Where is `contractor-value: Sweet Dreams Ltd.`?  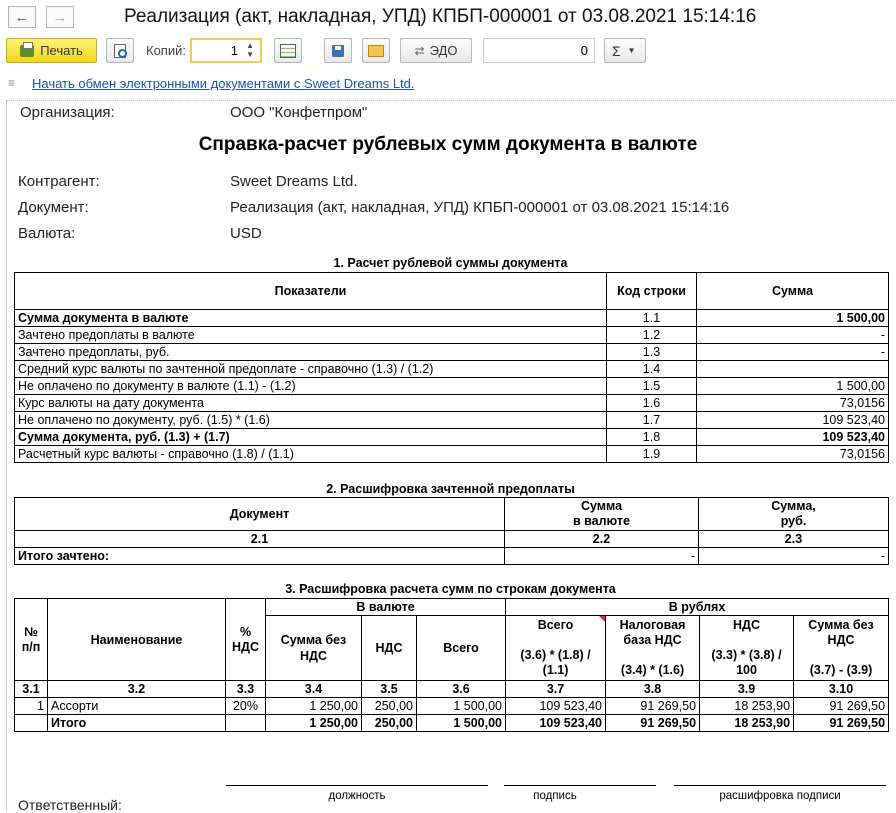
contractor-value: Sweet Dreams Ltd. is located at coordinates (294, 181).